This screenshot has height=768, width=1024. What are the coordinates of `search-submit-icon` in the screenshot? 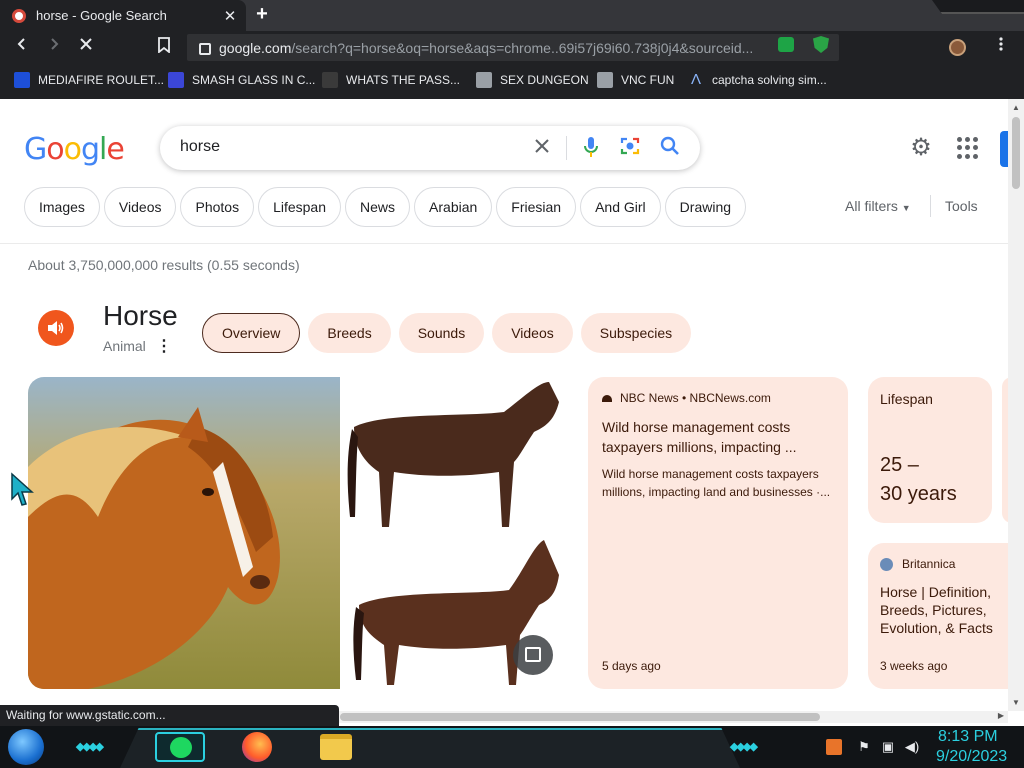 It's located at (670, 148).